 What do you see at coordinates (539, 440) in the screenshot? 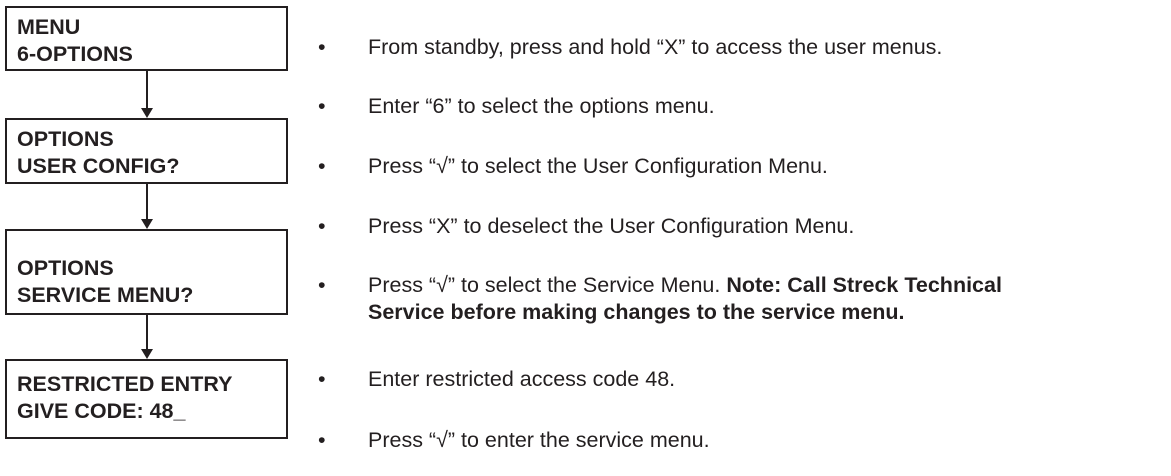
I see `step-text: Press “√” to enter the service menu.` at bounding box center [539, 440].